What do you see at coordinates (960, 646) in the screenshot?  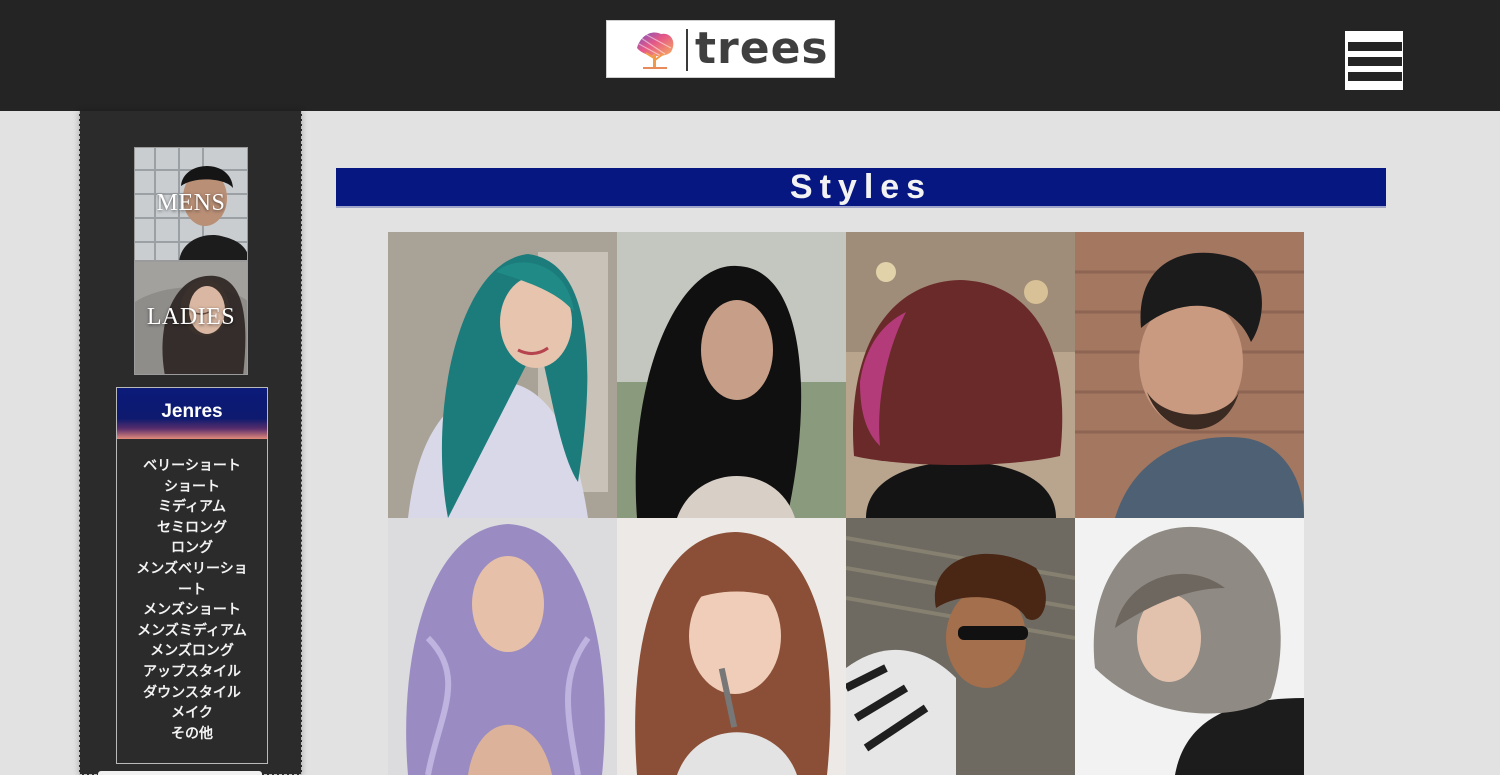 I see `gallery-photo-mens-curly-hair` at bounding box center [960, 646].